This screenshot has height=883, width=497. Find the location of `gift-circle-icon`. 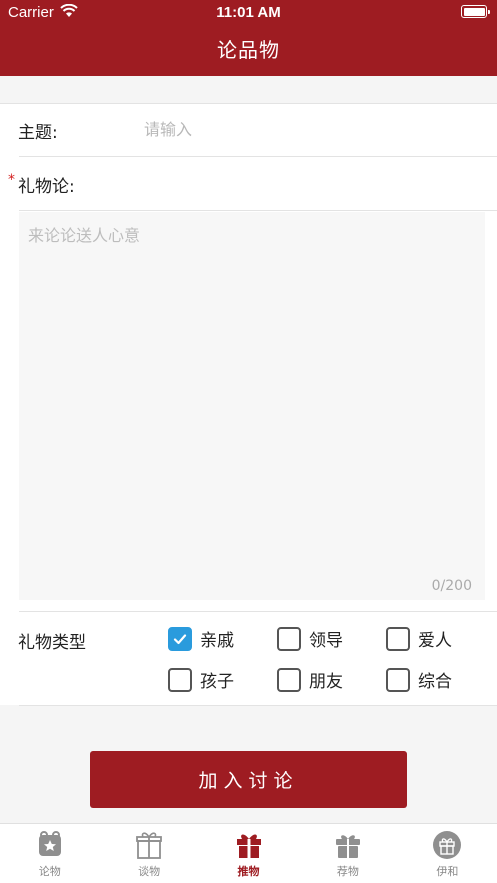

gift-circle-icon is located at coordinates (447, 845).